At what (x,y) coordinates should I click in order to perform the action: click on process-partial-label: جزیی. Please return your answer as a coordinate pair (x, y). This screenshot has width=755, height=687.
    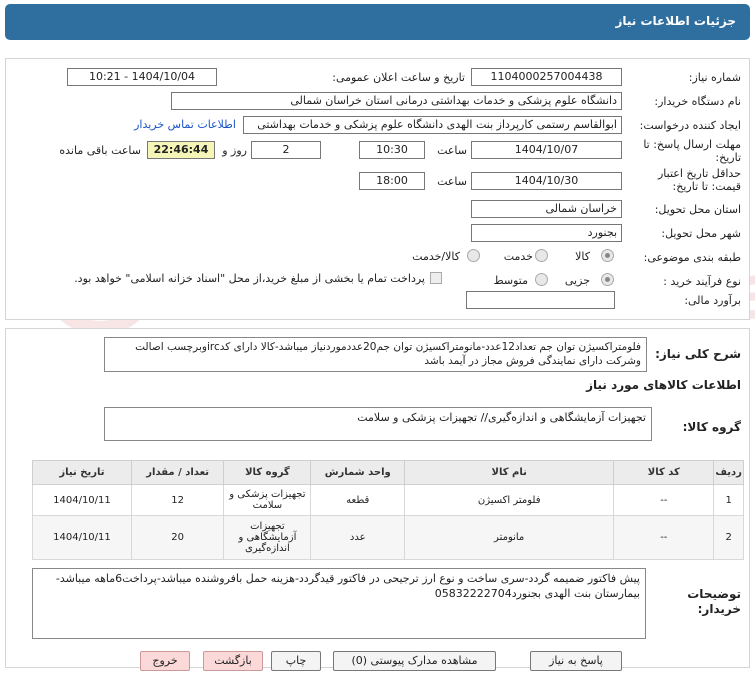
    Looking at the image, I should click on (577, 280).